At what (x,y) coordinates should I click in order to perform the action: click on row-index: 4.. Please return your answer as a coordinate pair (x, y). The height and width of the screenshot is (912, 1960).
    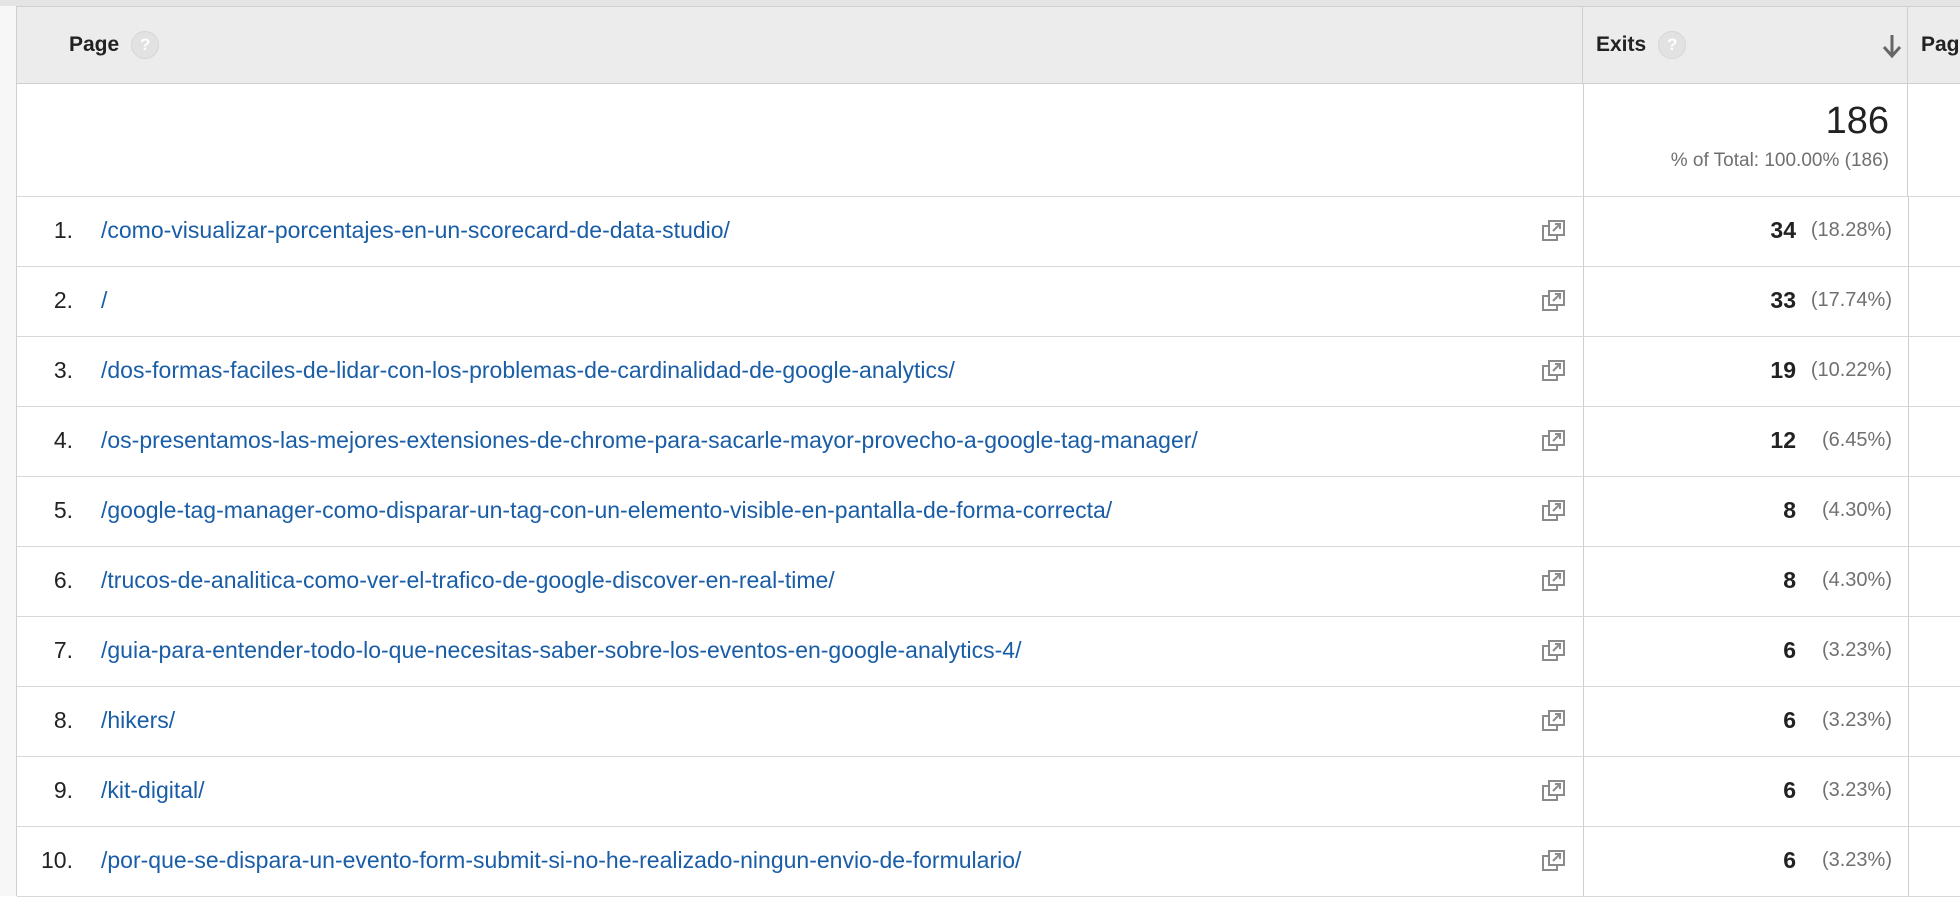
    Looking at the image, I should click on (63, 440).